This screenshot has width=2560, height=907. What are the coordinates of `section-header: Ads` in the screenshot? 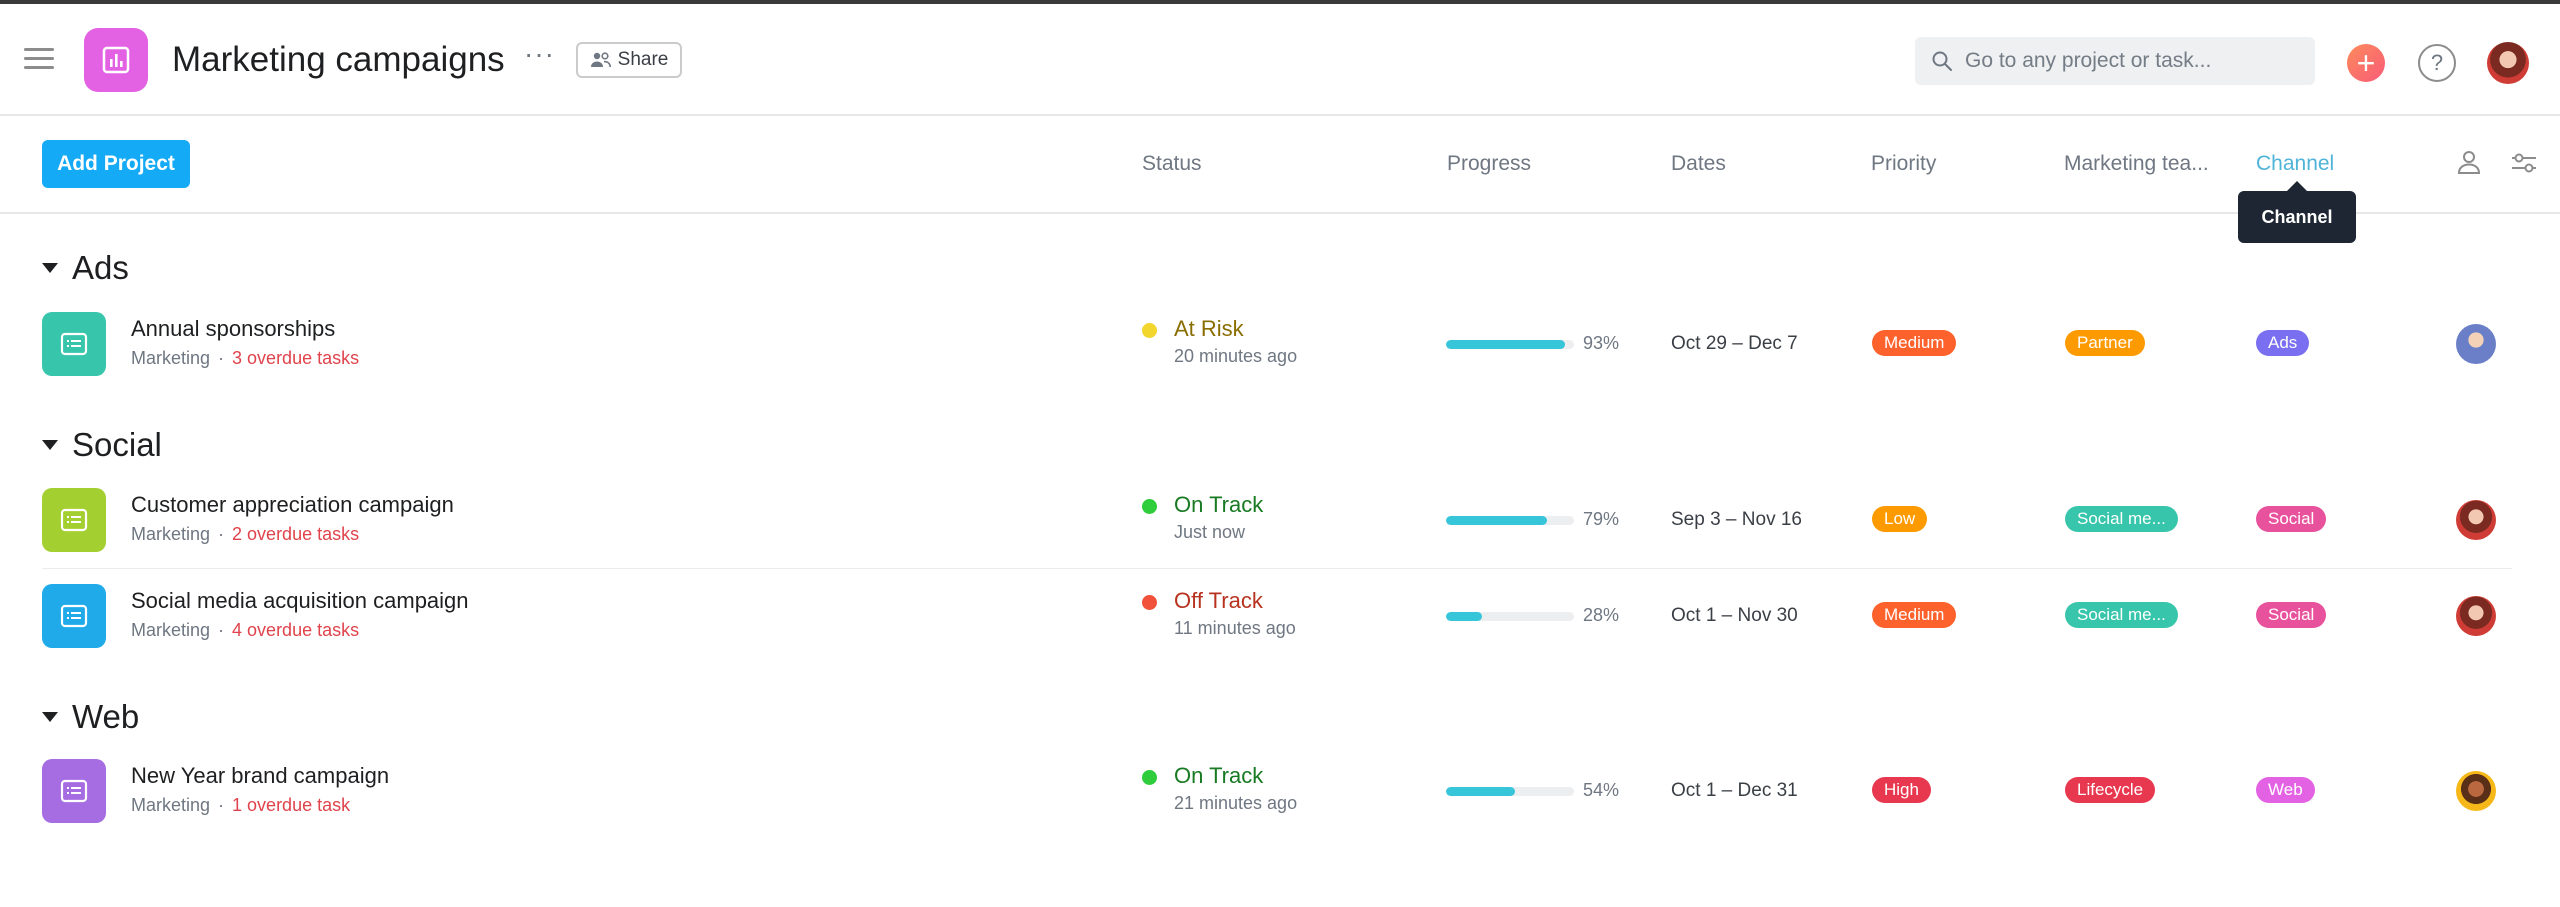 It's located at (85, 268).